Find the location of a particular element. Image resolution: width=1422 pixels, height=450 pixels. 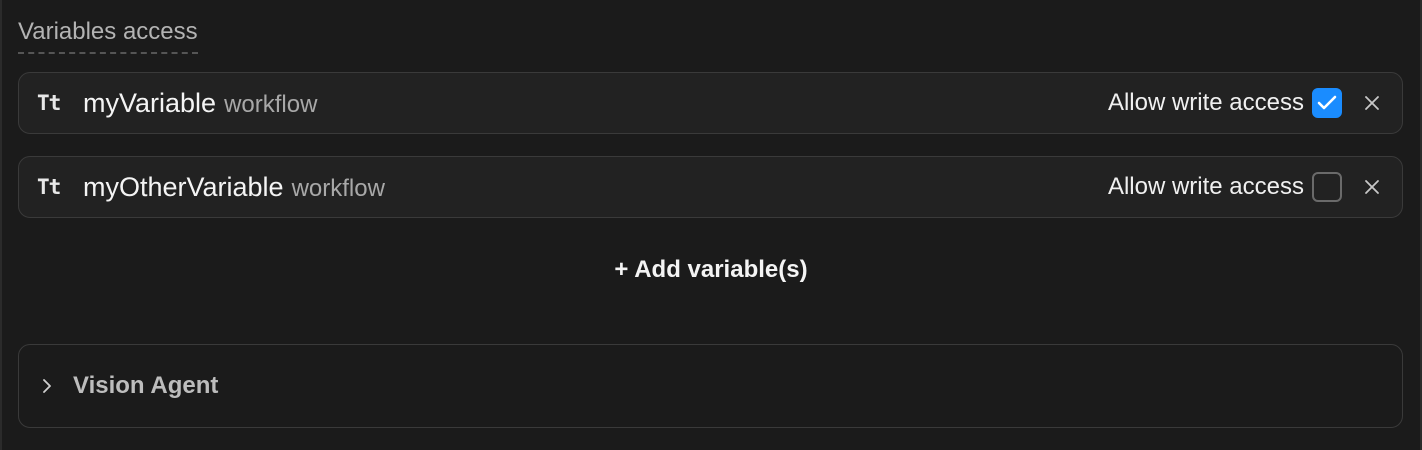

accordion-label: Vision Agent is located at coordinates (146, 385).